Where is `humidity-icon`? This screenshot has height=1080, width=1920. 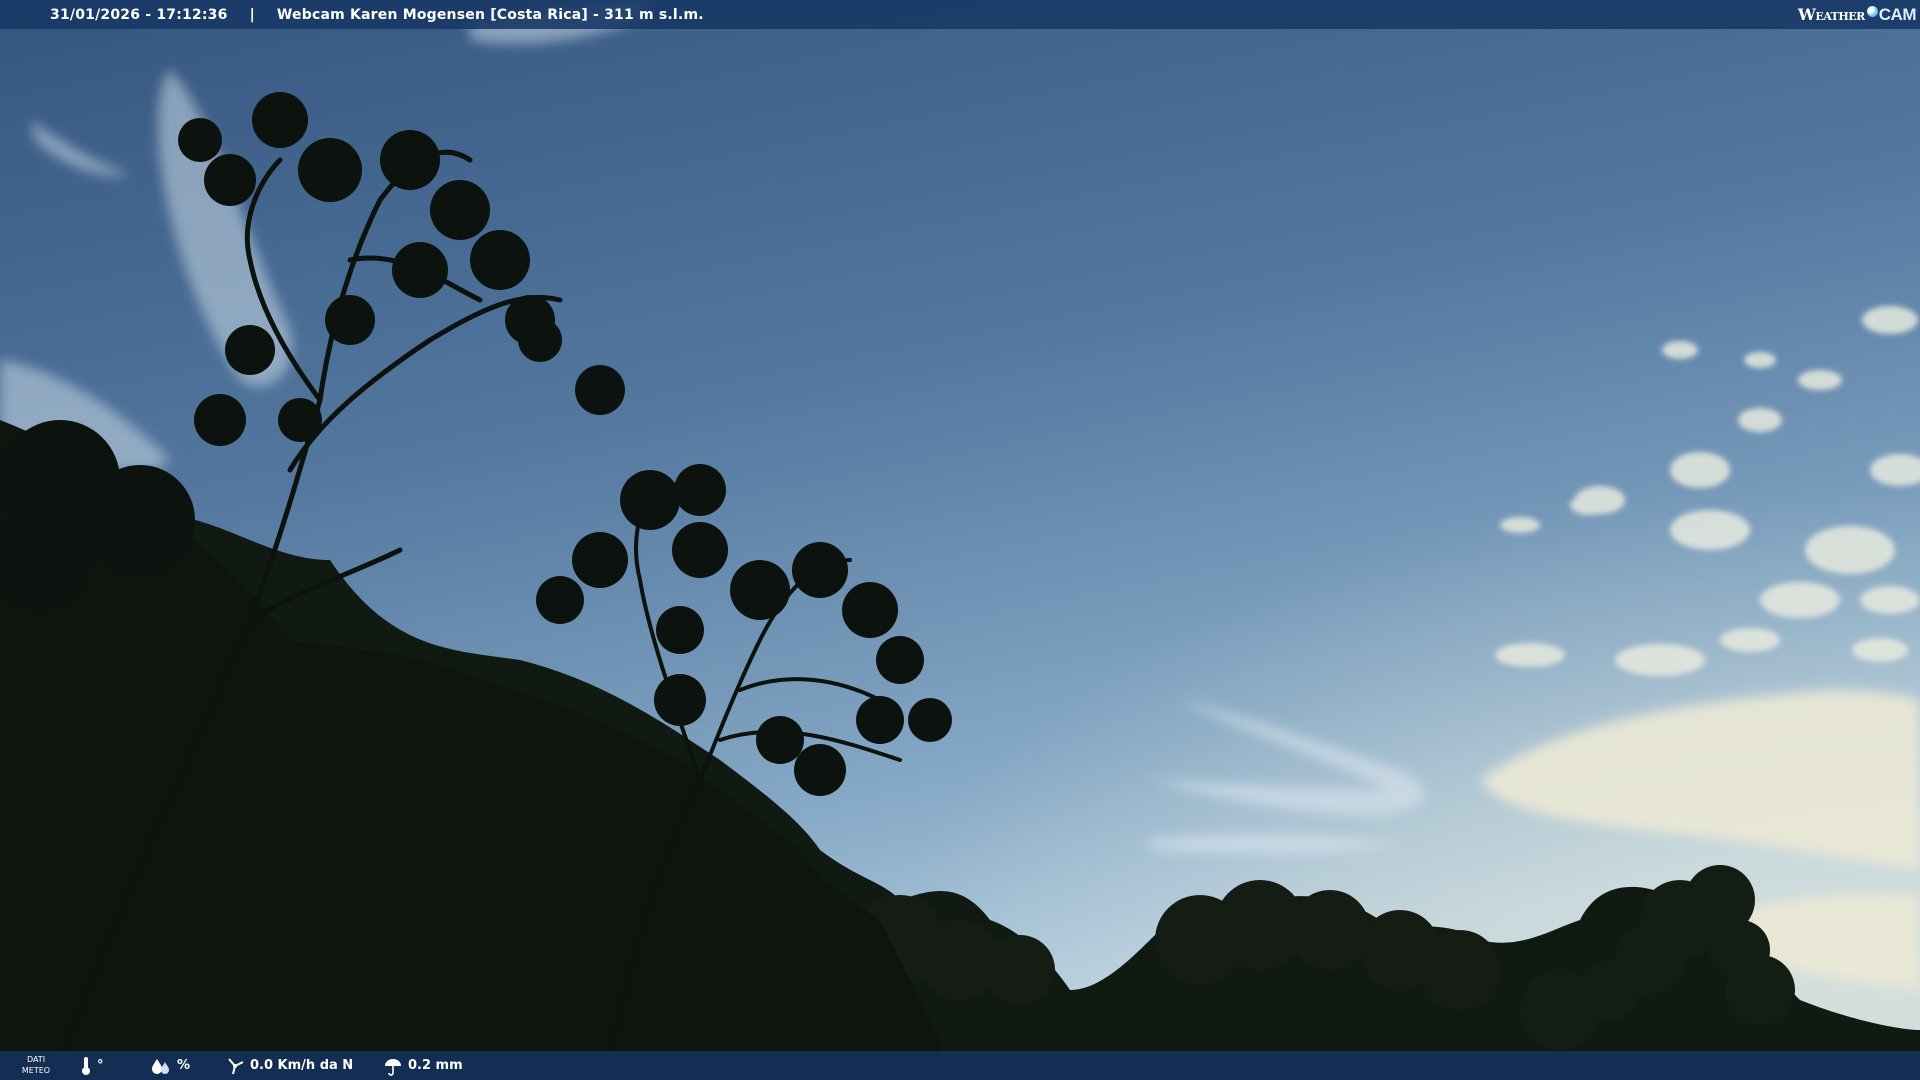
humidity-icon is located at coordinates (160, 1066).